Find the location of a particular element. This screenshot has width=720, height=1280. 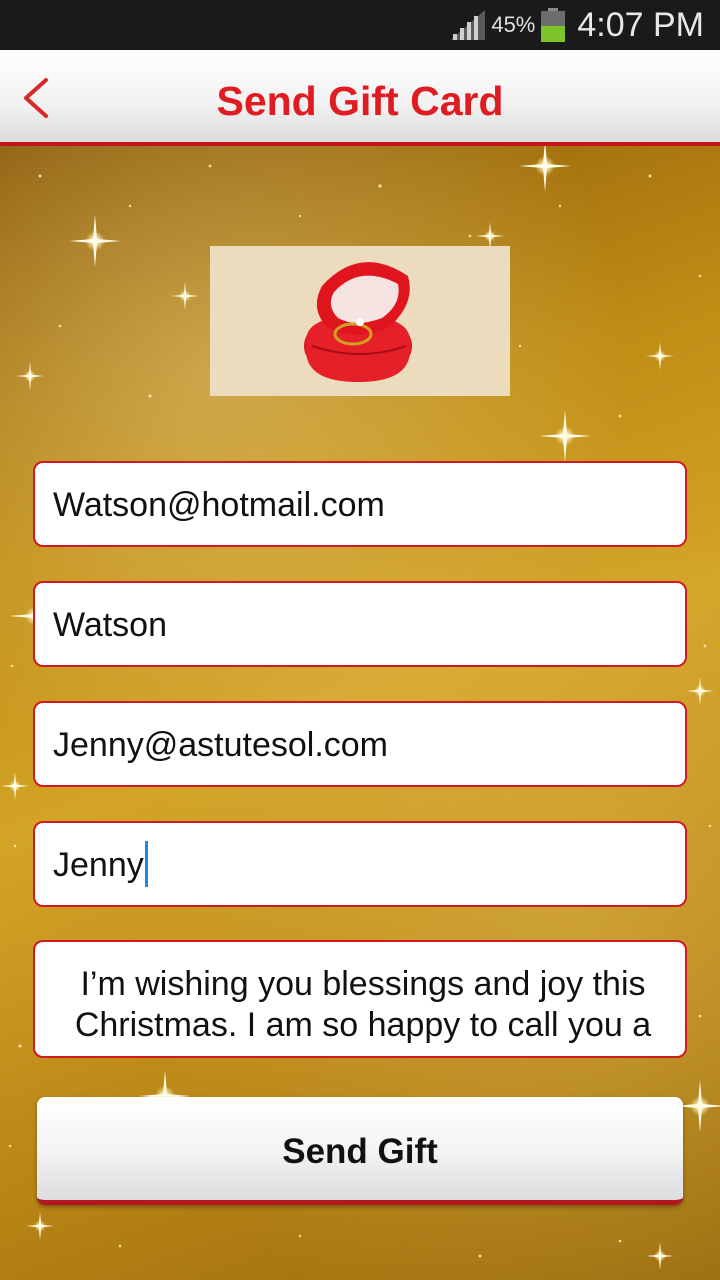

sender-email-input: Jenny@astutesol.com is located at coordinates (360, 744).